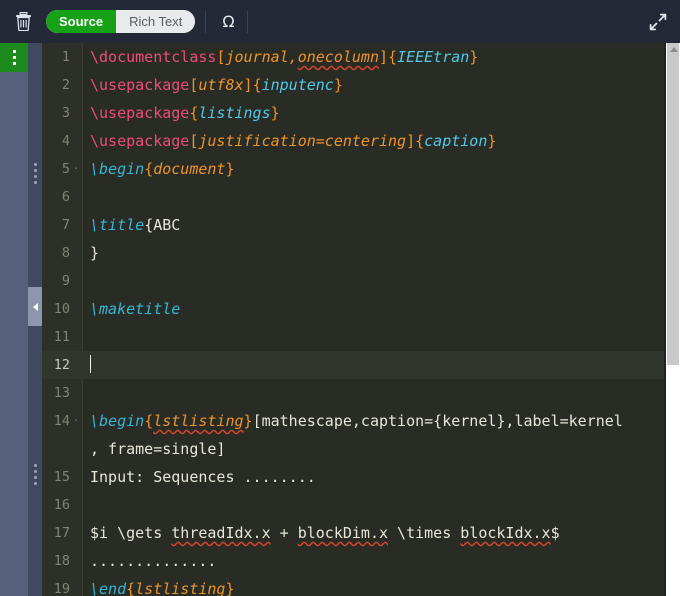 Image resolution: width=680 pixels, height=596 pixels. I want to click on code-token: caption, so click(456, 141).